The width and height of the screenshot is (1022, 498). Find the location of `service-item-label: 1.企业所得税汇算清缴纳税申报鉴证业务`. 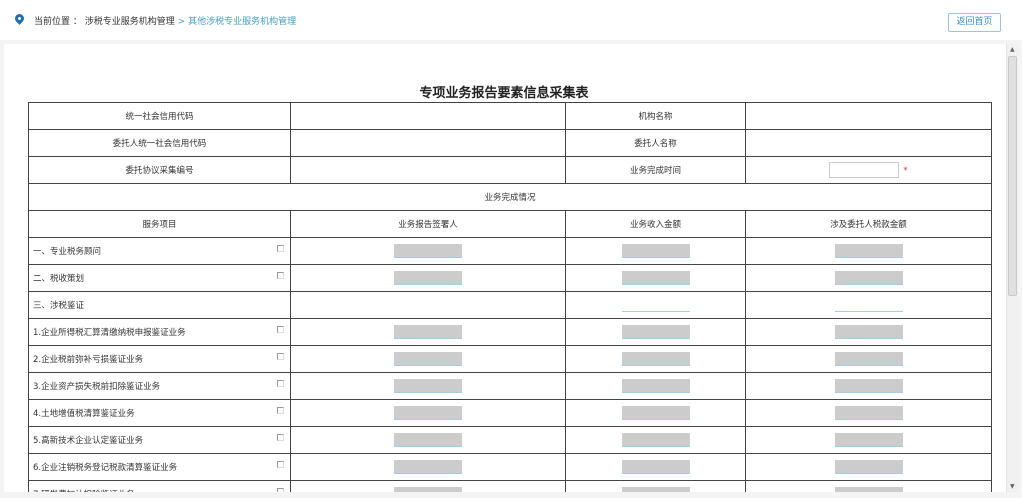

service-item-label: 1.企业所得税汇算清缴纳税申报鉴证业务 is located at coordinates (109, 333).